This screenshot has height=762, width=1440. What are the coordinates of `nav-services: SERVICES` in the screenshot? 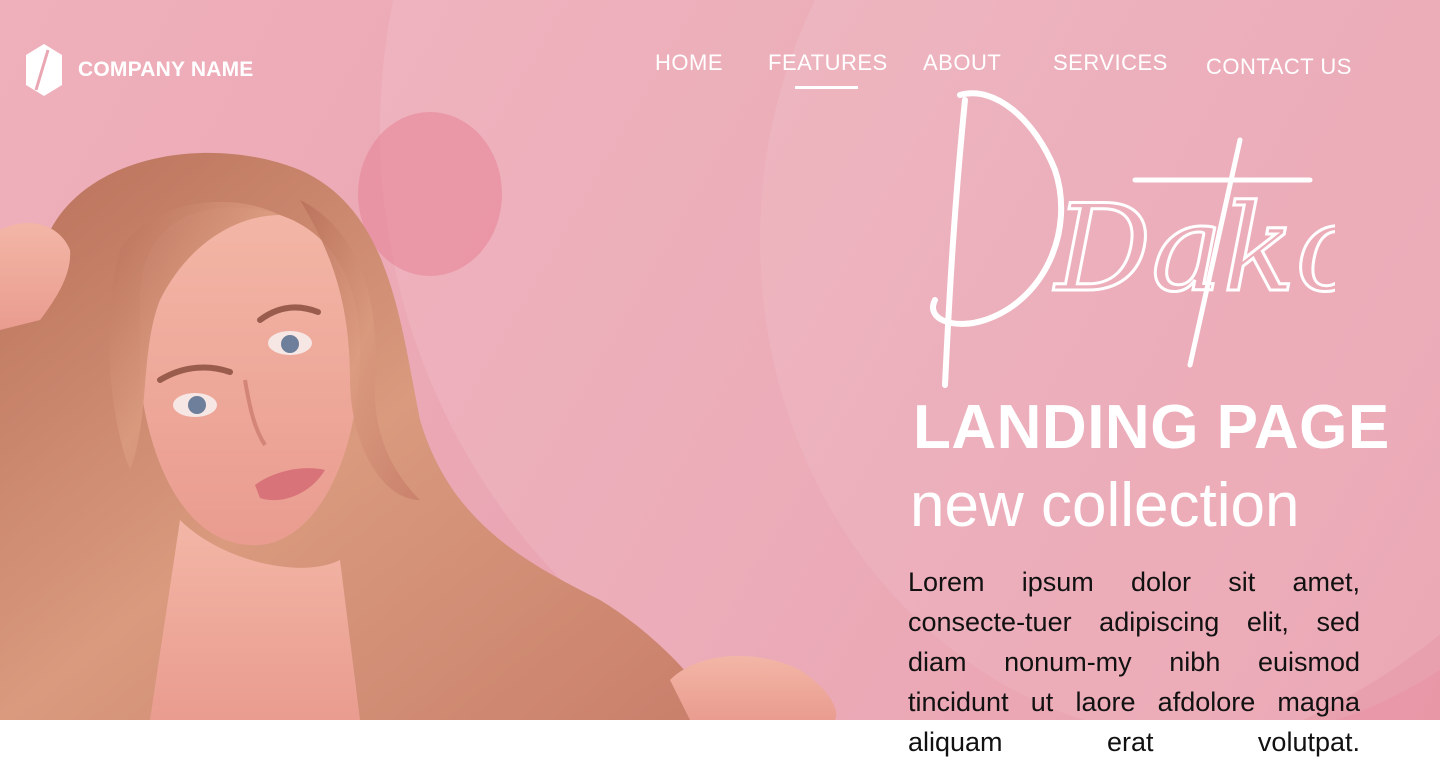 It's located at (1110, 63).